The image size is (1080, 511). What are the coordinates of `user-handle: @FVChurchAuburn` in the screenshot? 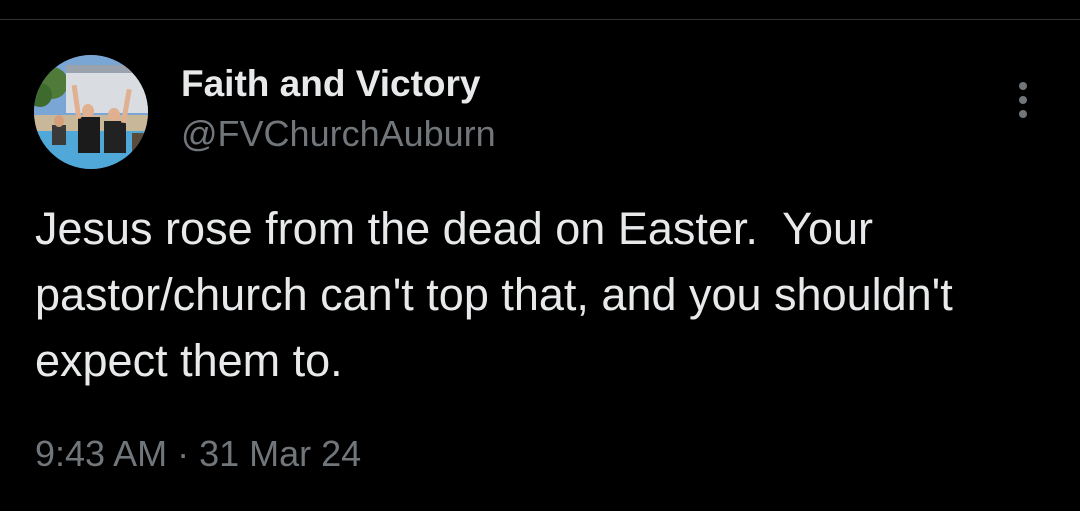 It's located at (338, 134).